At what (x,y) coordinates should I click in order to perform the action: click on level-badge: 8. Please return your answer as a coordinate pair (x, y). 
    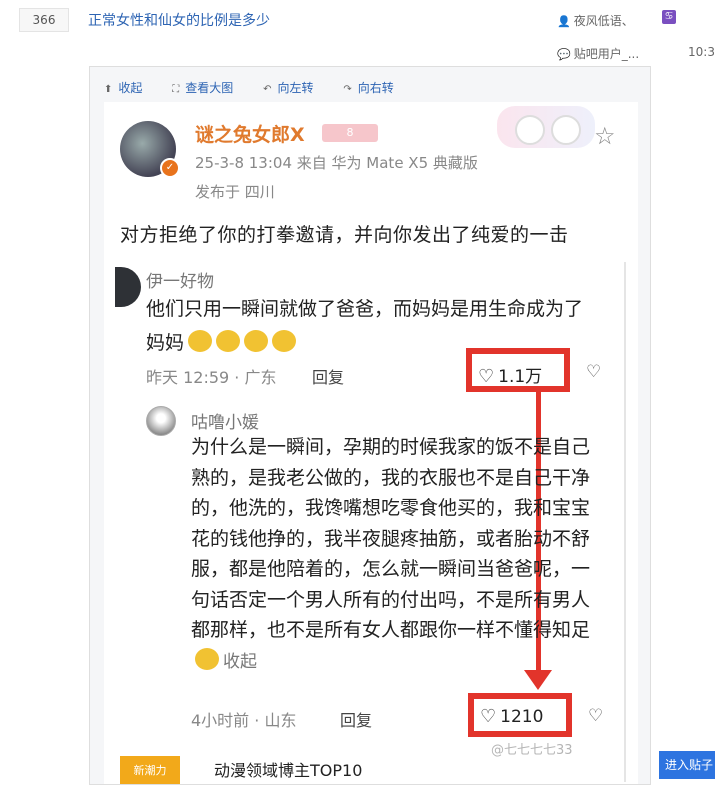
    Looking at the image, I should click on (350, 133).